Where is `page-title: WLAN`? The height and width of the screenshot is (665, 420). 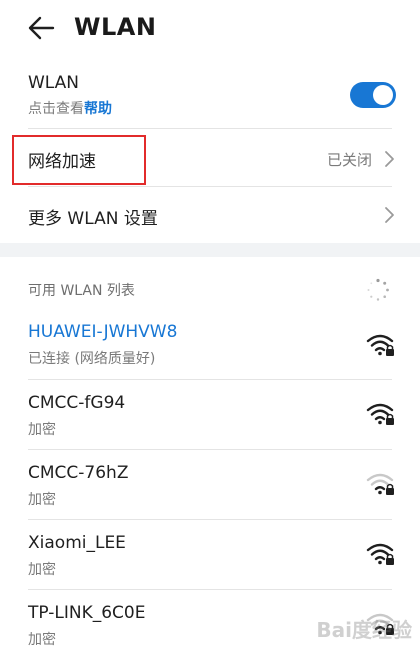 page-title: WLAN is located at coordinates (115, 27).